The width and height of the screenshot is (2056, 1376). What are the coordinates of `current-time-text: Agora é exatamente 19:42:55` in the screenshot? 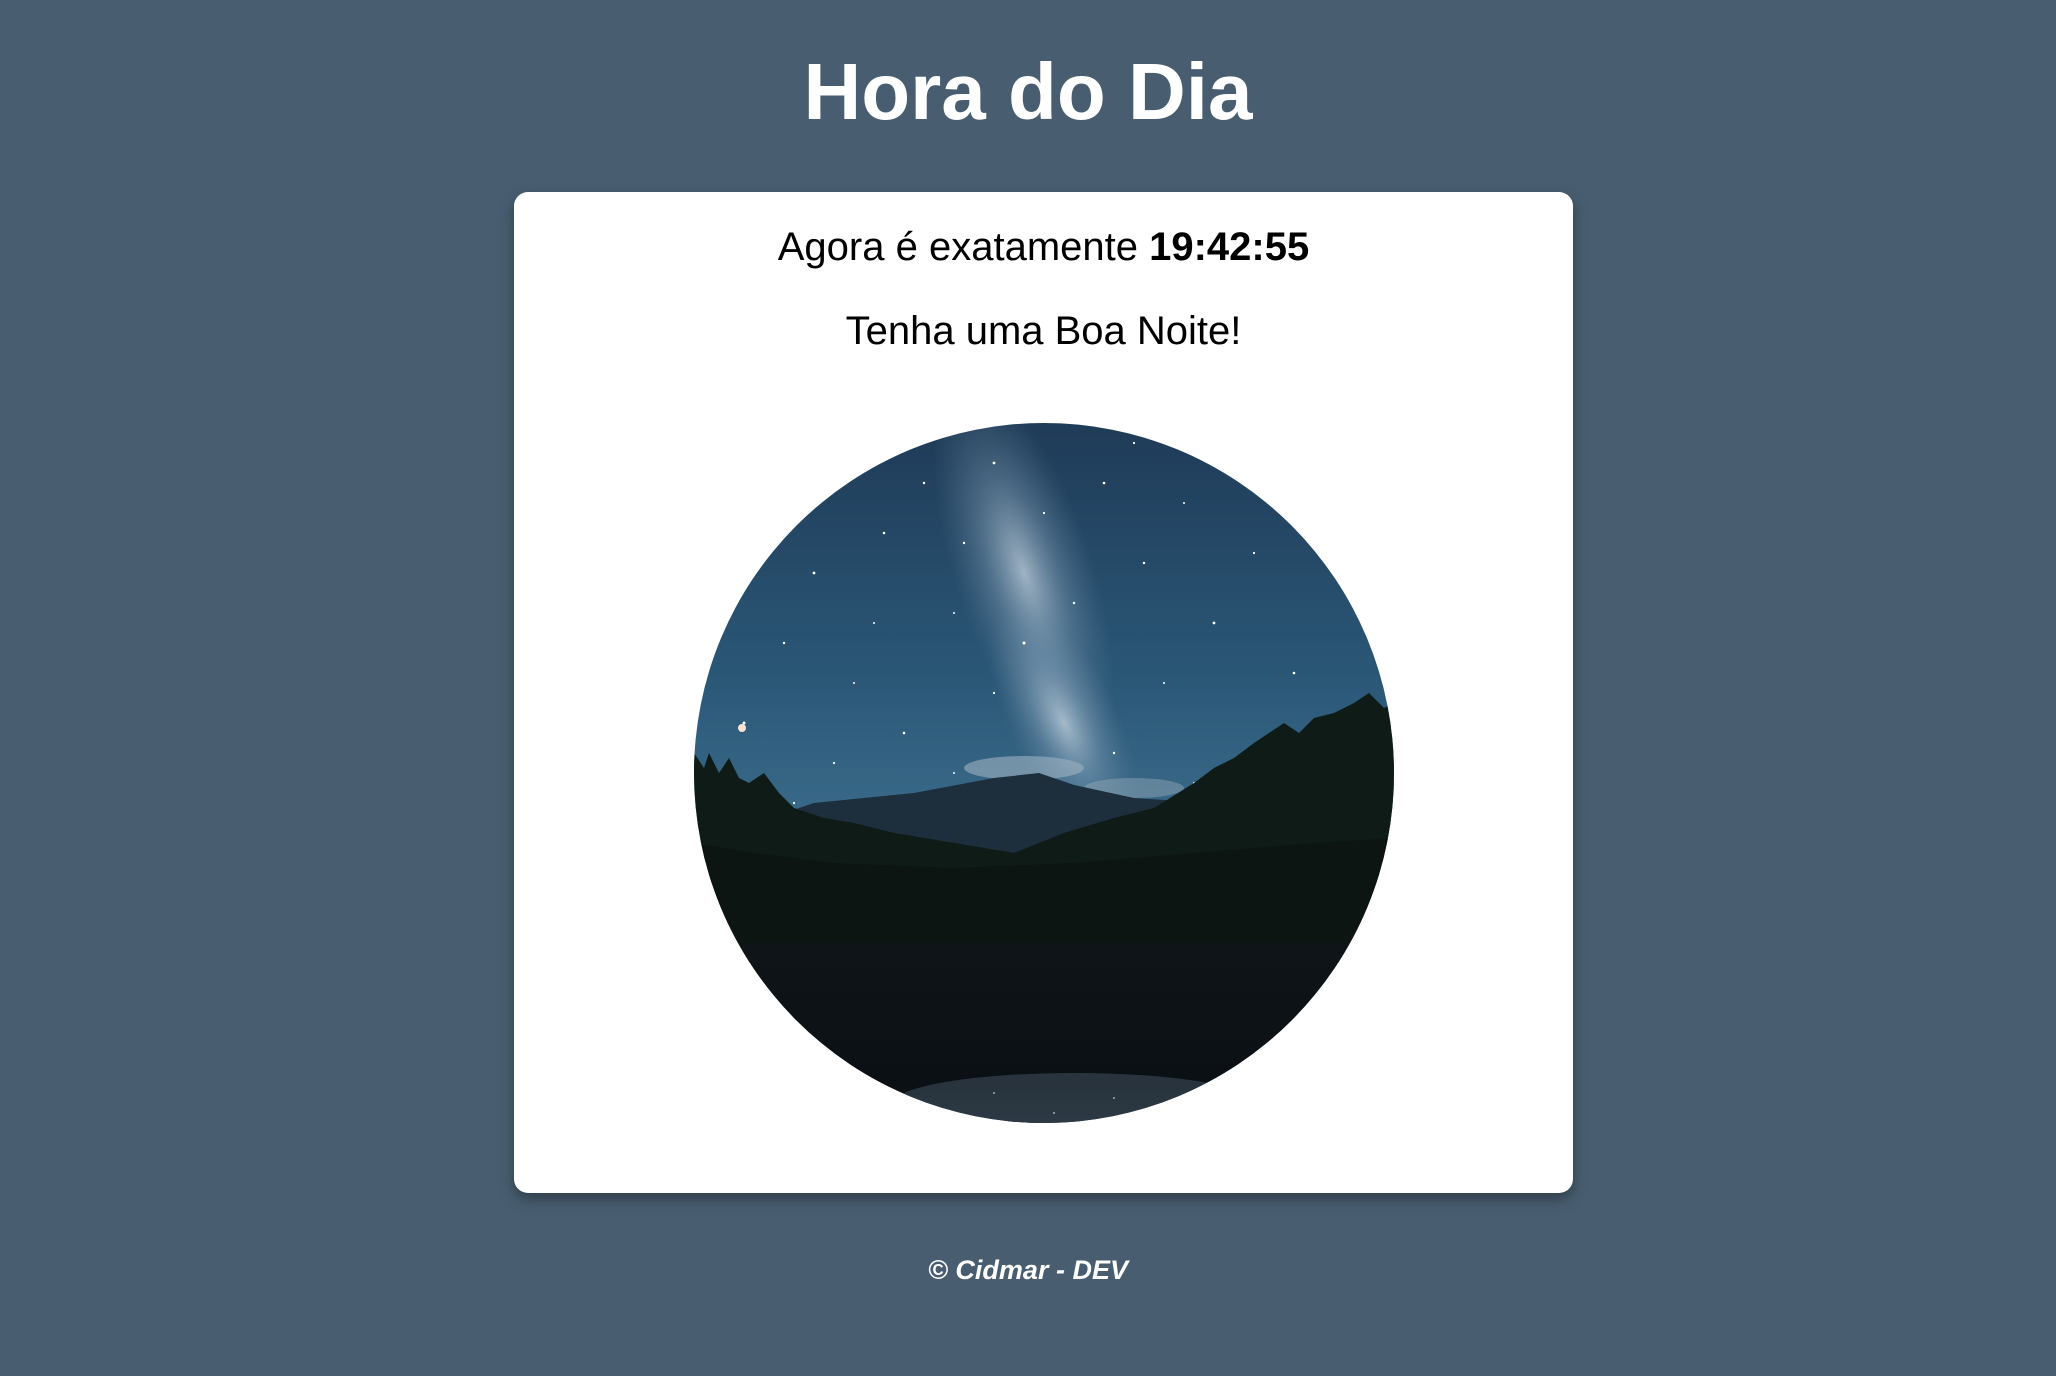 It's located at (1043, 247).